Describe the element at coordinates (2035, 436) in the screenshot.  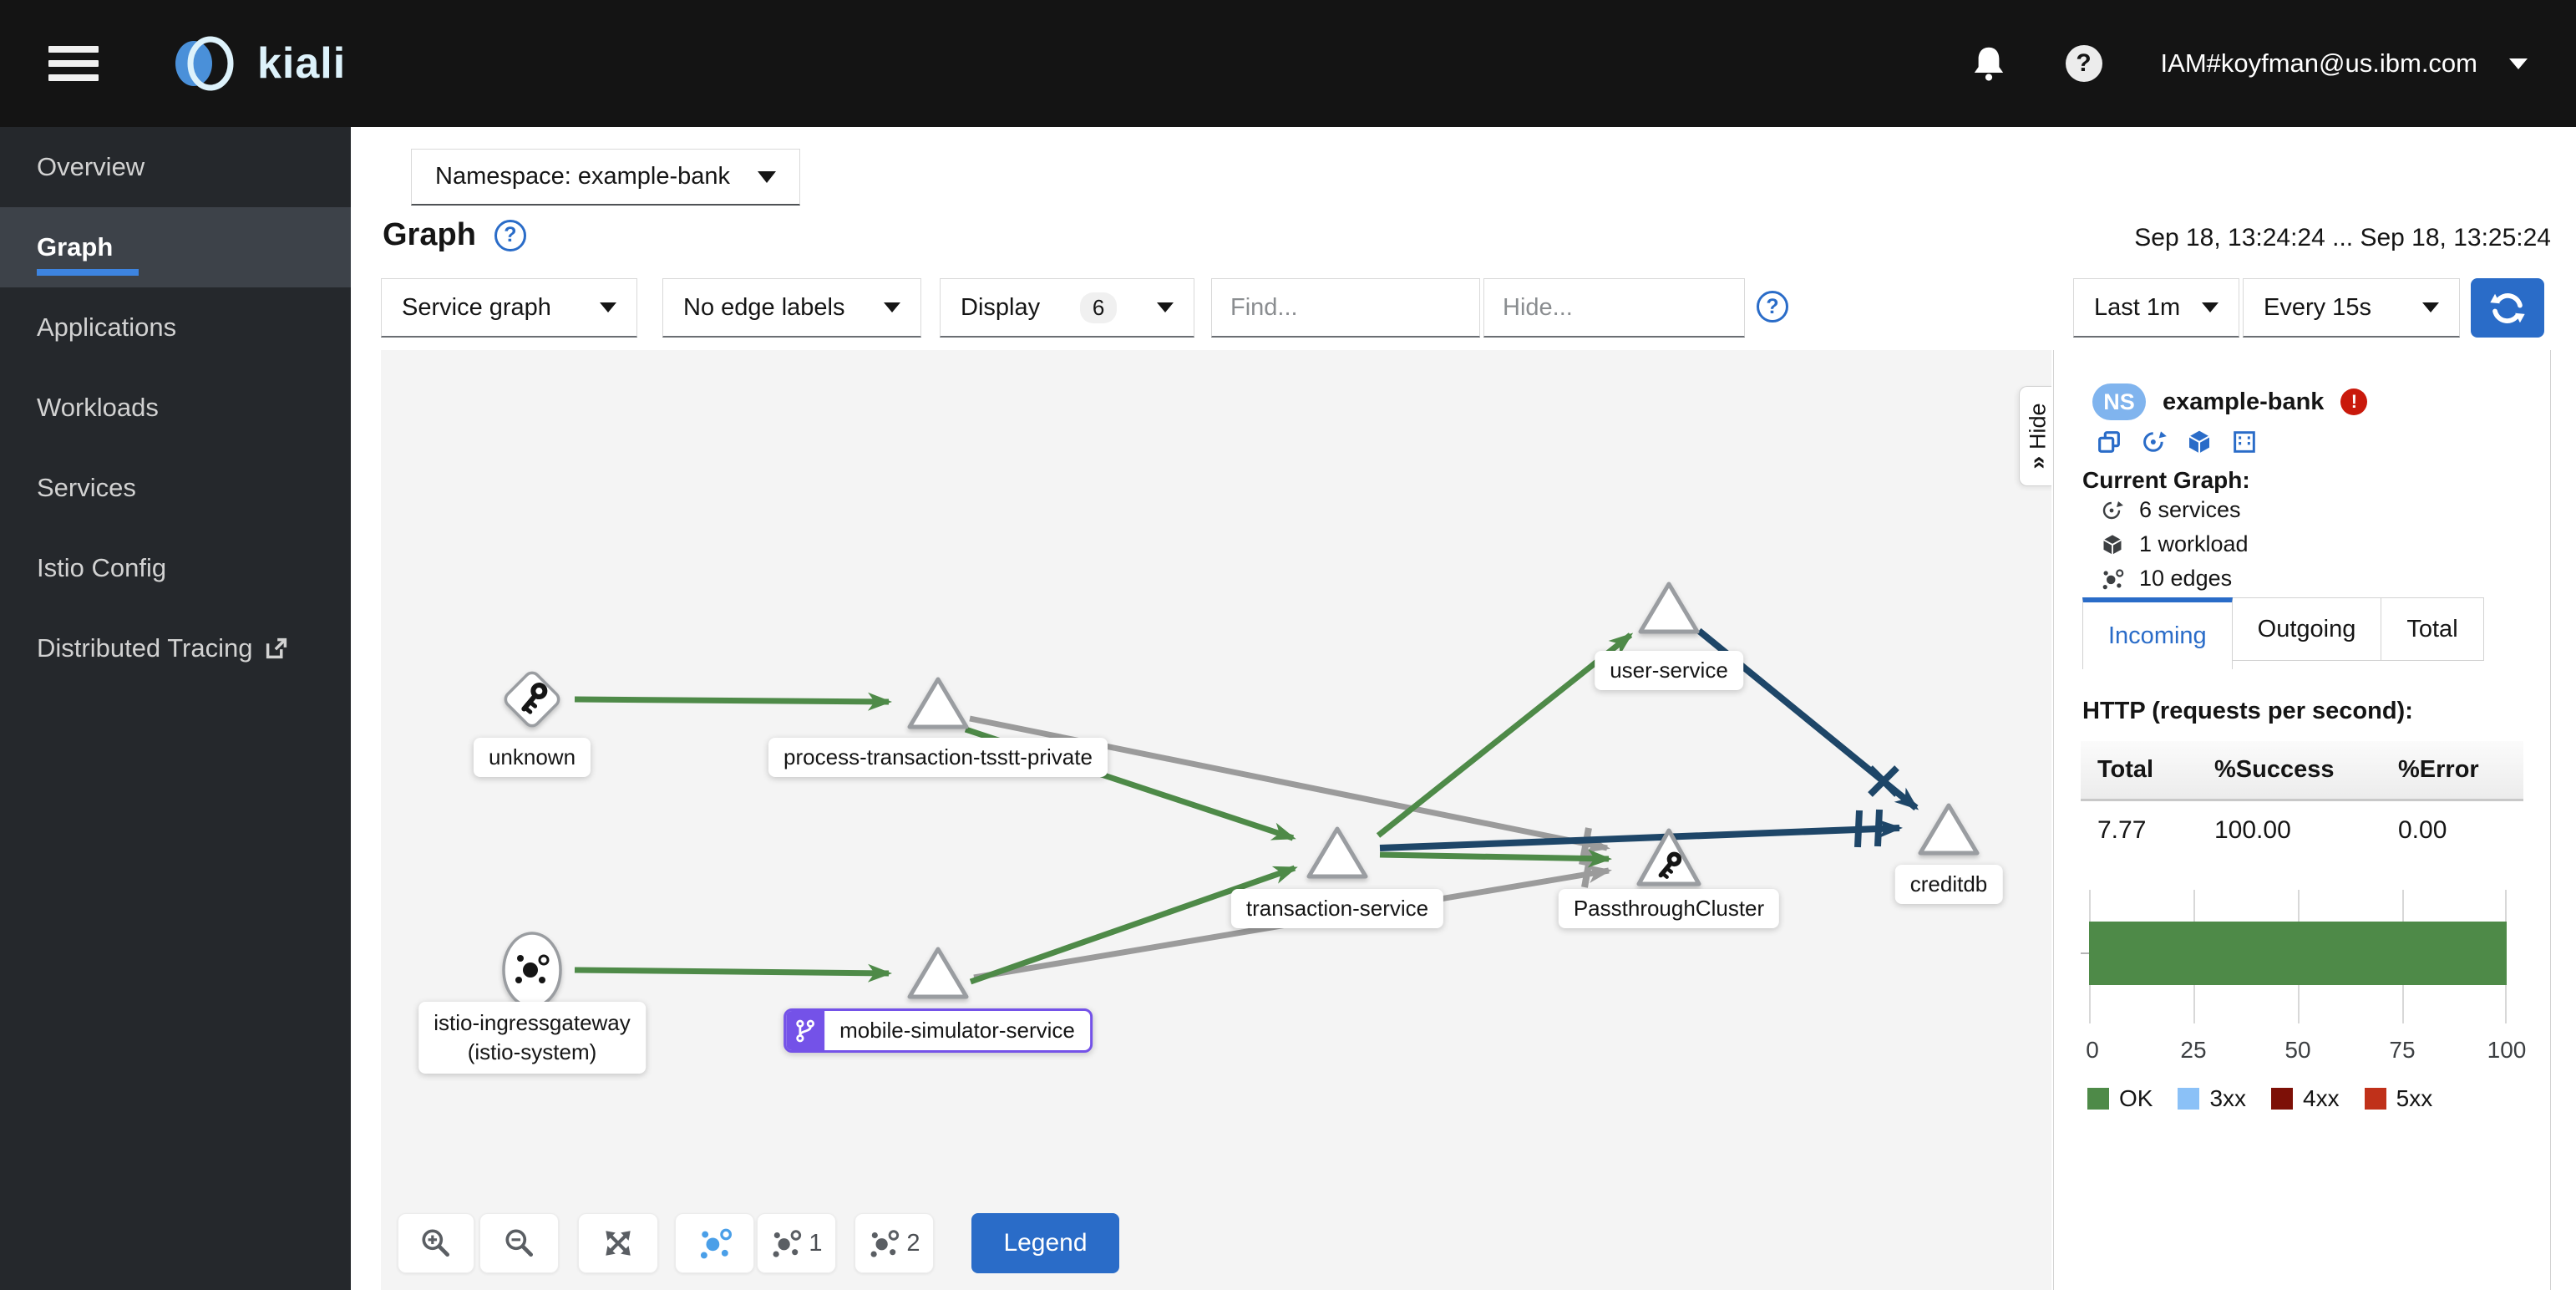
I see `summary-panel-collapse-tab: » Hide` at that location.